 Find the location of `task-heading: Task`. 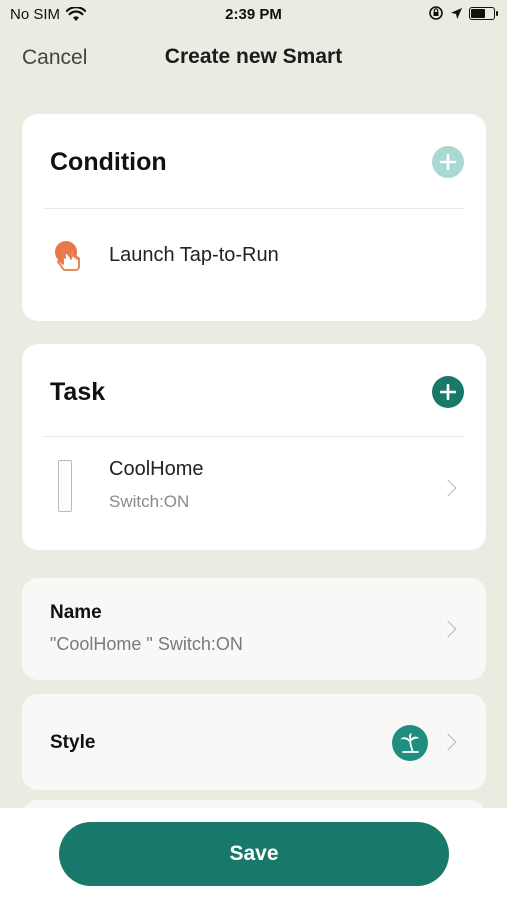

task-heading: Task is located at coordinates (78, 392).